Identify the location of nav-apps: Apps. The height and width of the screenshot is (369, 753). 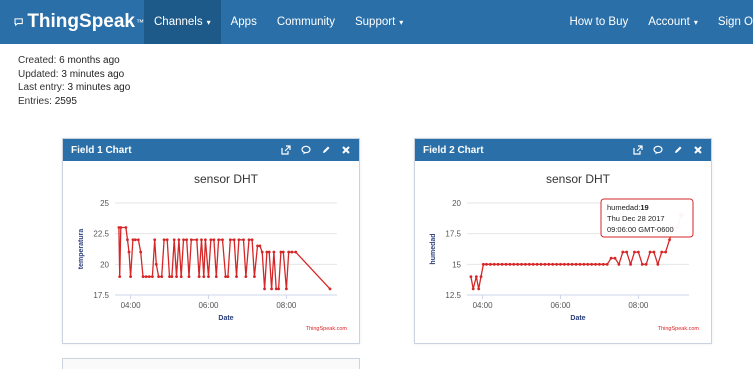
(244, 22).